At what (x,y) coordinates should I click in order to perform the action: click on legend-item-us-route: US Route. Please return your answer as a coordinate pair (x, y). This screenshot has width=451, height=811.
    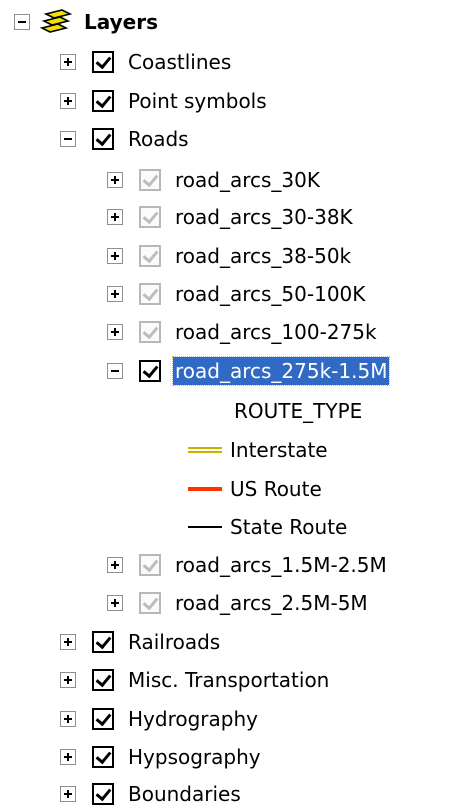
    Looking at the image, I should click on (255, 489).